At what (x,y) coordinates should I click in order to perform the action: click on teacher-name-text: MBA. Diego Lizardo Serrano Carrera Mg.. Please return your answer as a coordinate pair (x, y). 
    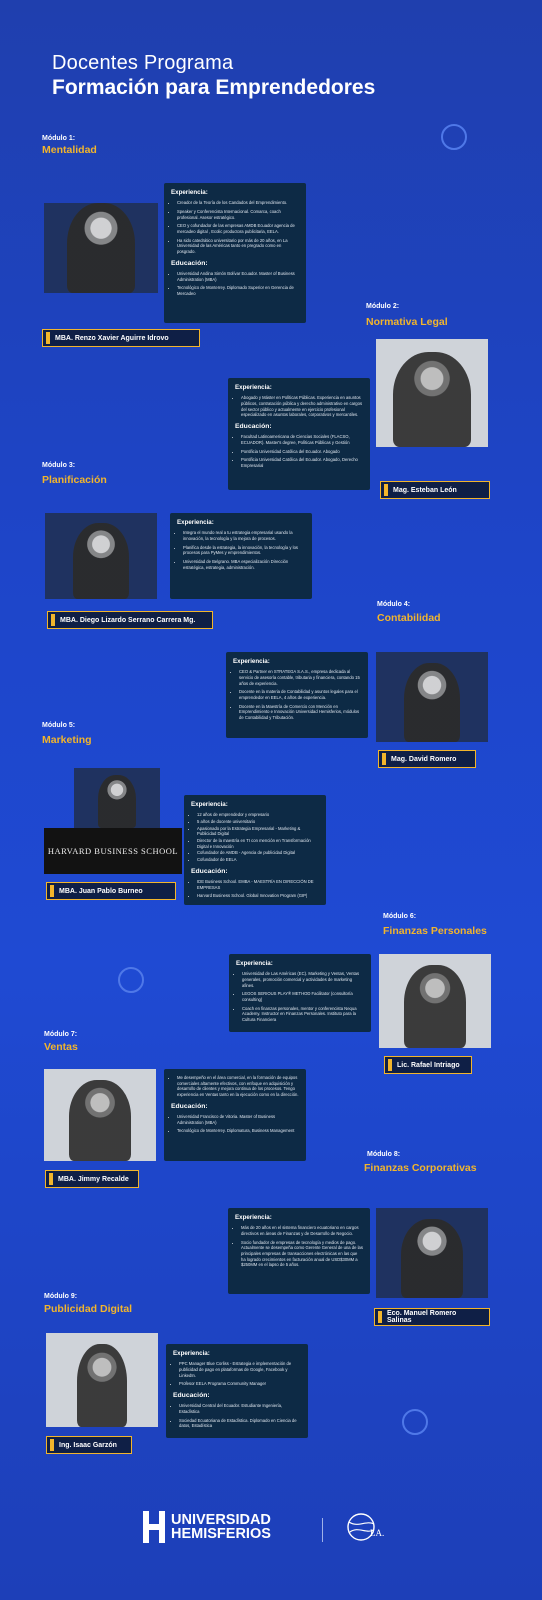
    Looking at the image, I should click on (128, 620).